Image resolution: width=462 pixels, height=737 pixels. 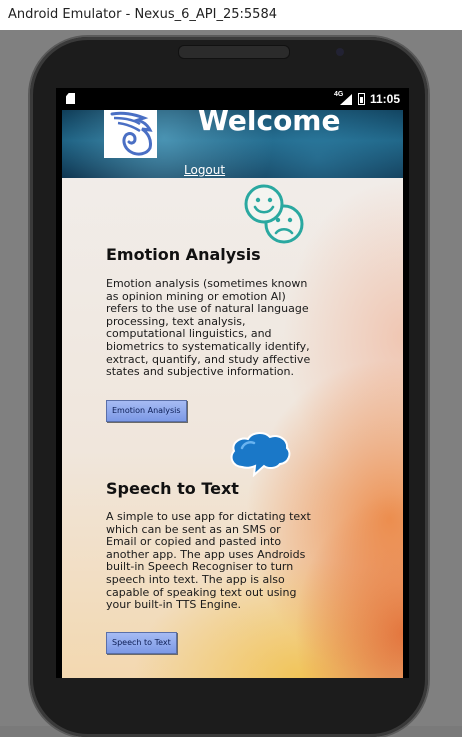 I want to click on emulator-title-bar: Android Emulator - Nexus_6_API_25:5584, so click(x=231, y=15).